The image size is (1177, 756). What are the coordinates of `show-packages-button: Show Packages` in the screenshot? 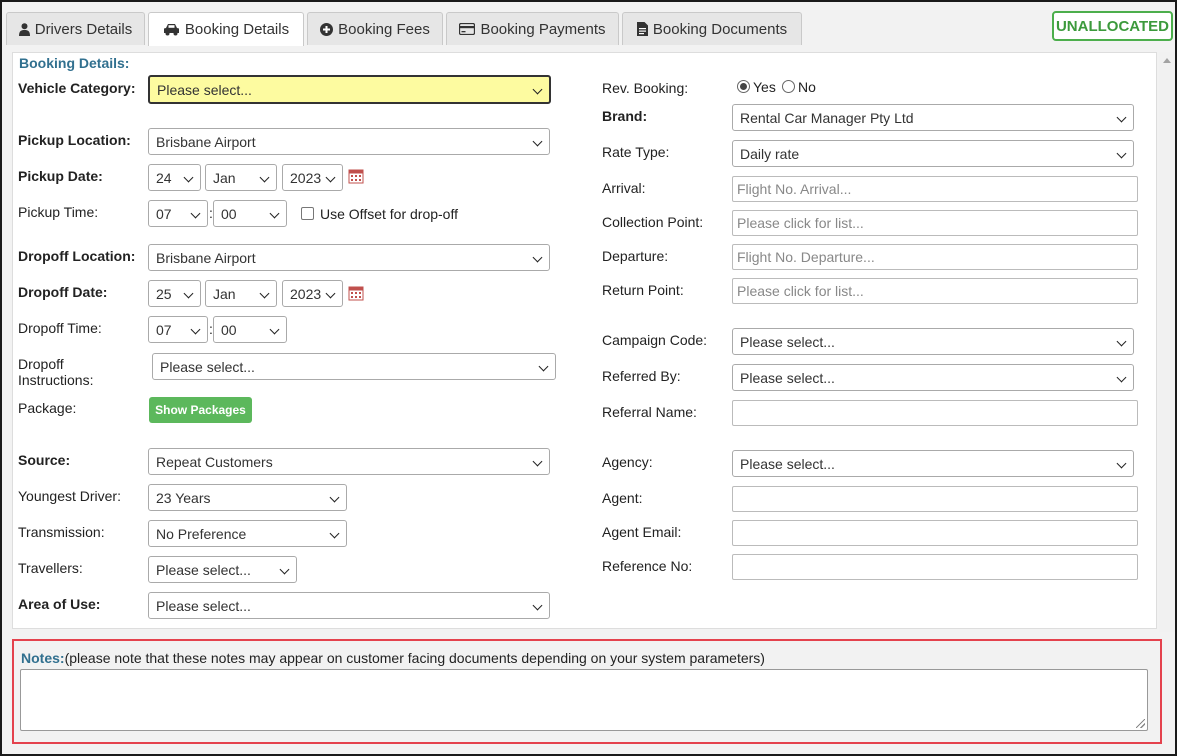 It's located at (200, 410).